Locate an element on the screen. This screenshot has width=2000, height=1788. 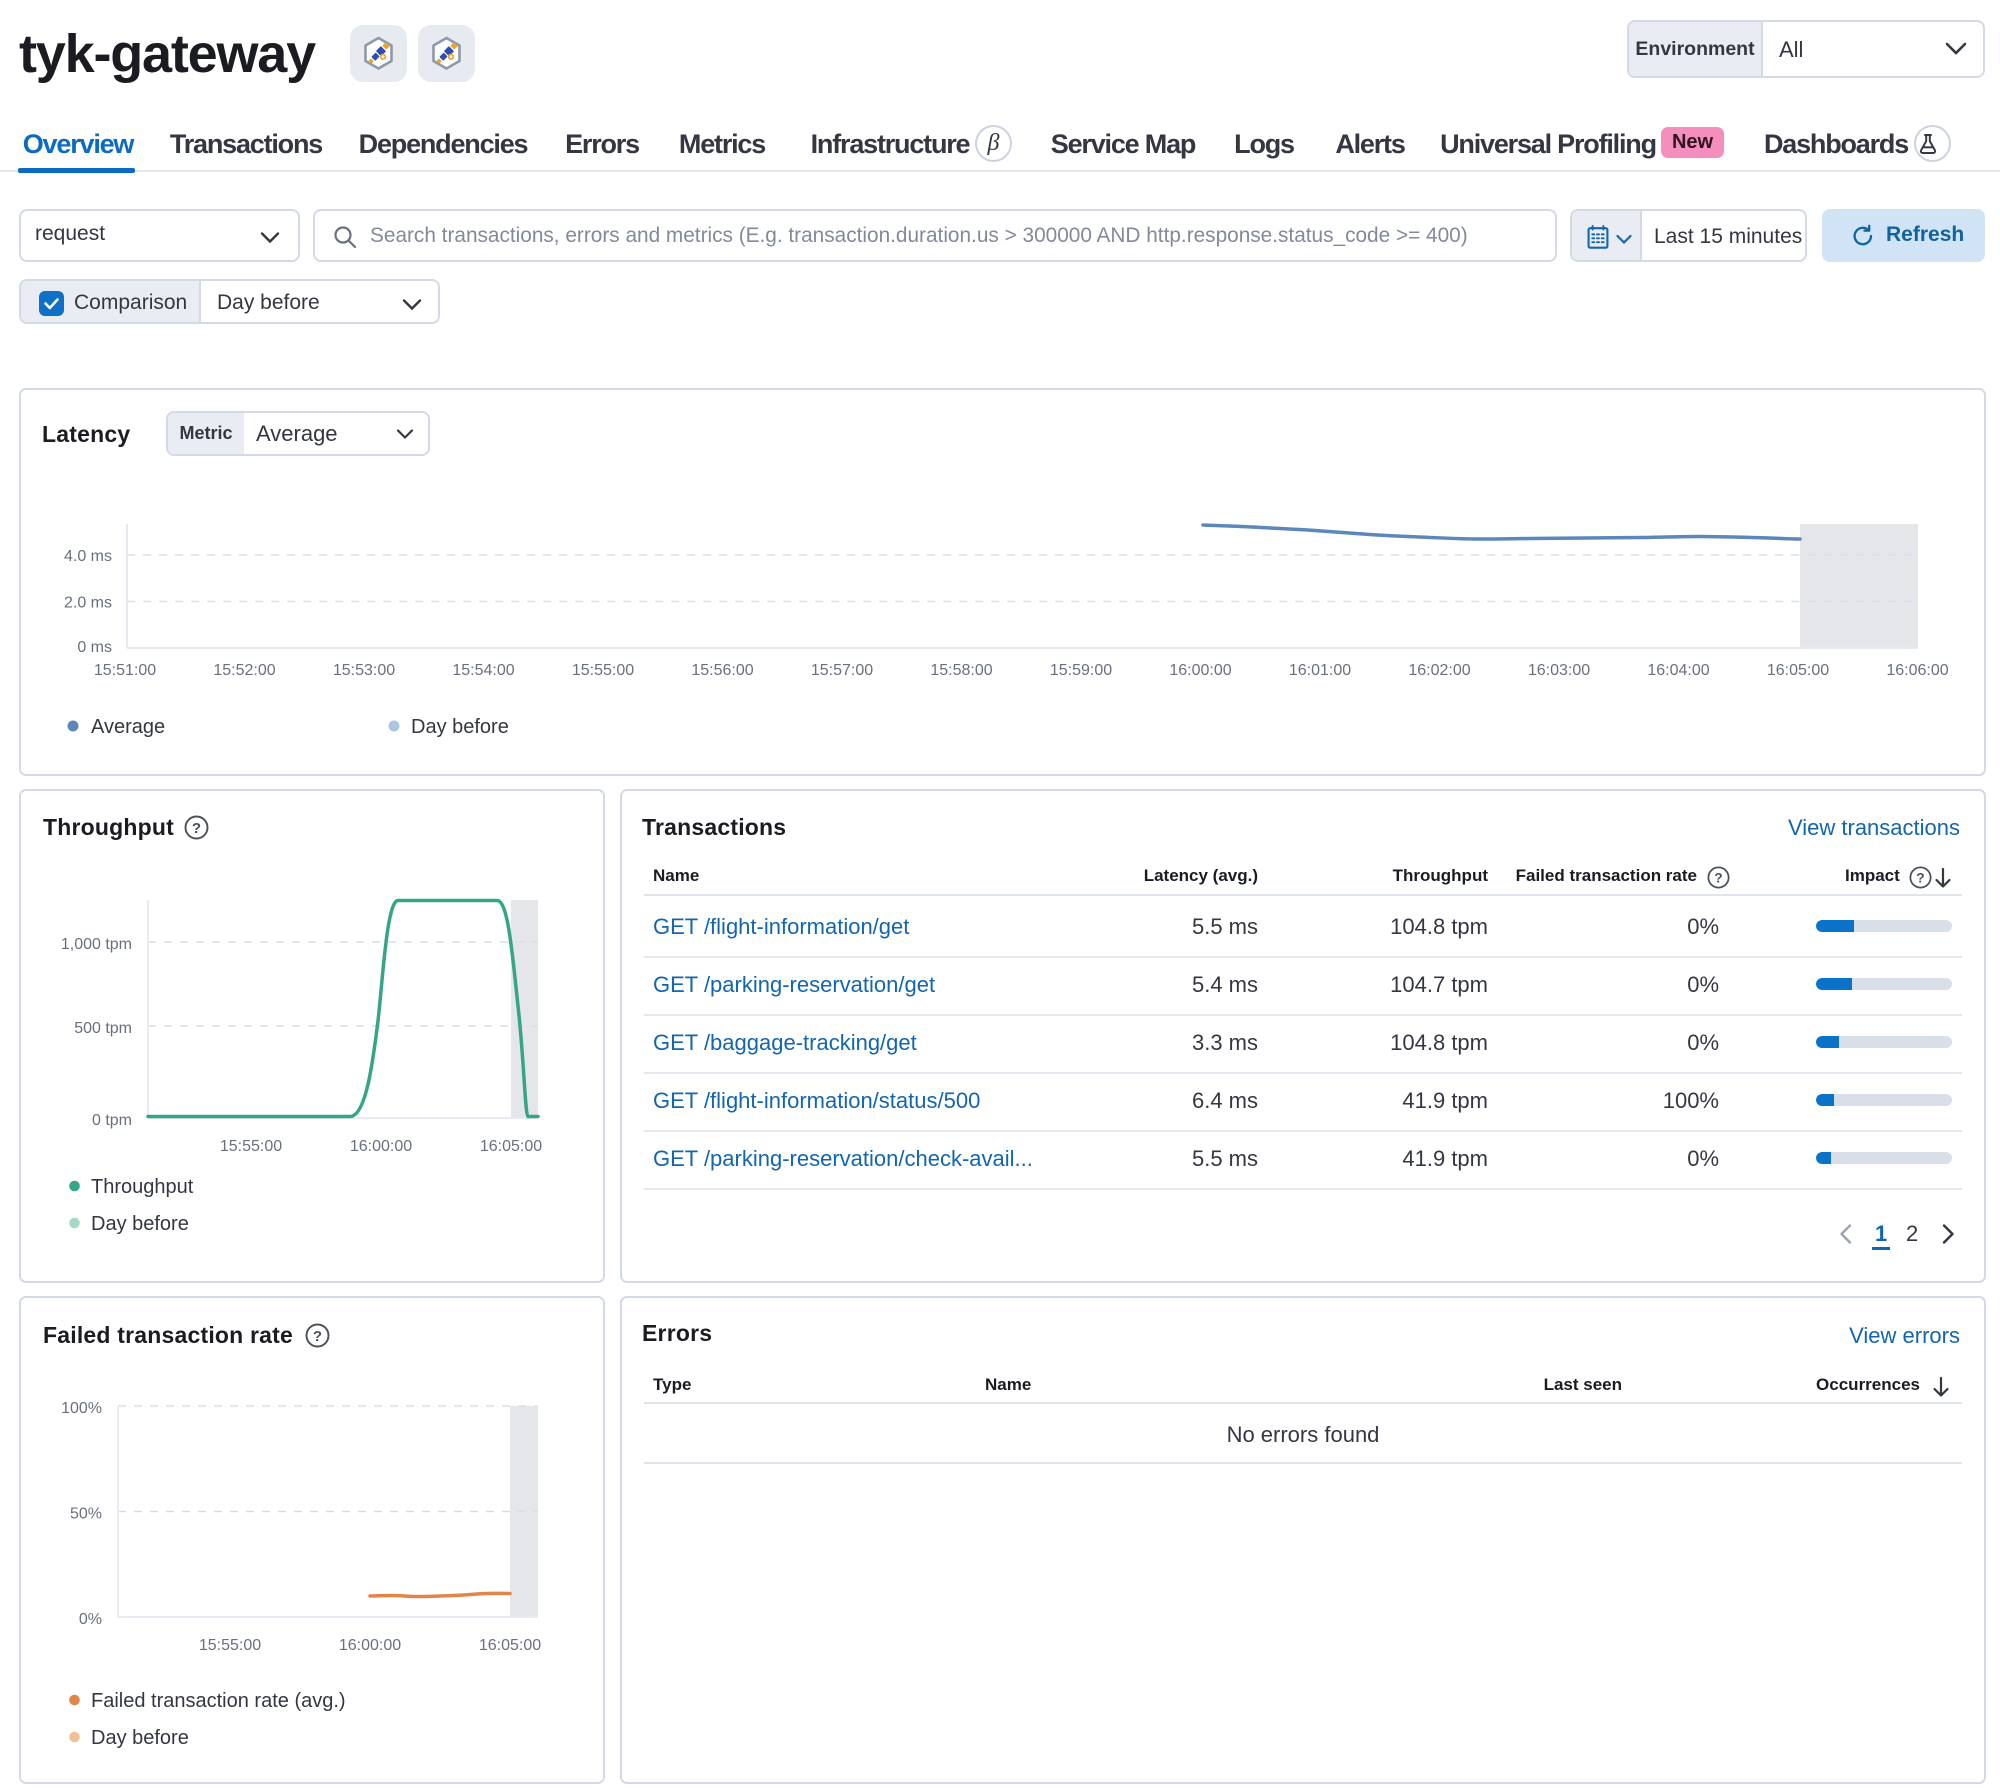
svg-text: 16:06:00 is located at coordinates (1917, 670).